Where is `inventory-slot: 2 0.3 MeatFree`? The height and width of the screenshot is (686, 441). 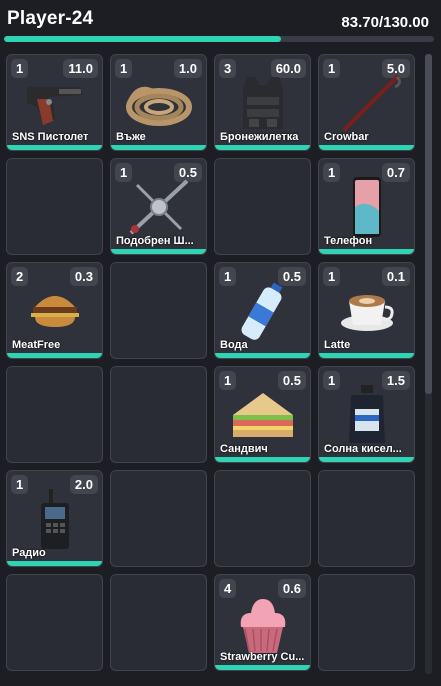 inventory-slot: 2 0.3 MeatFree is located at coordinates (54, 310).